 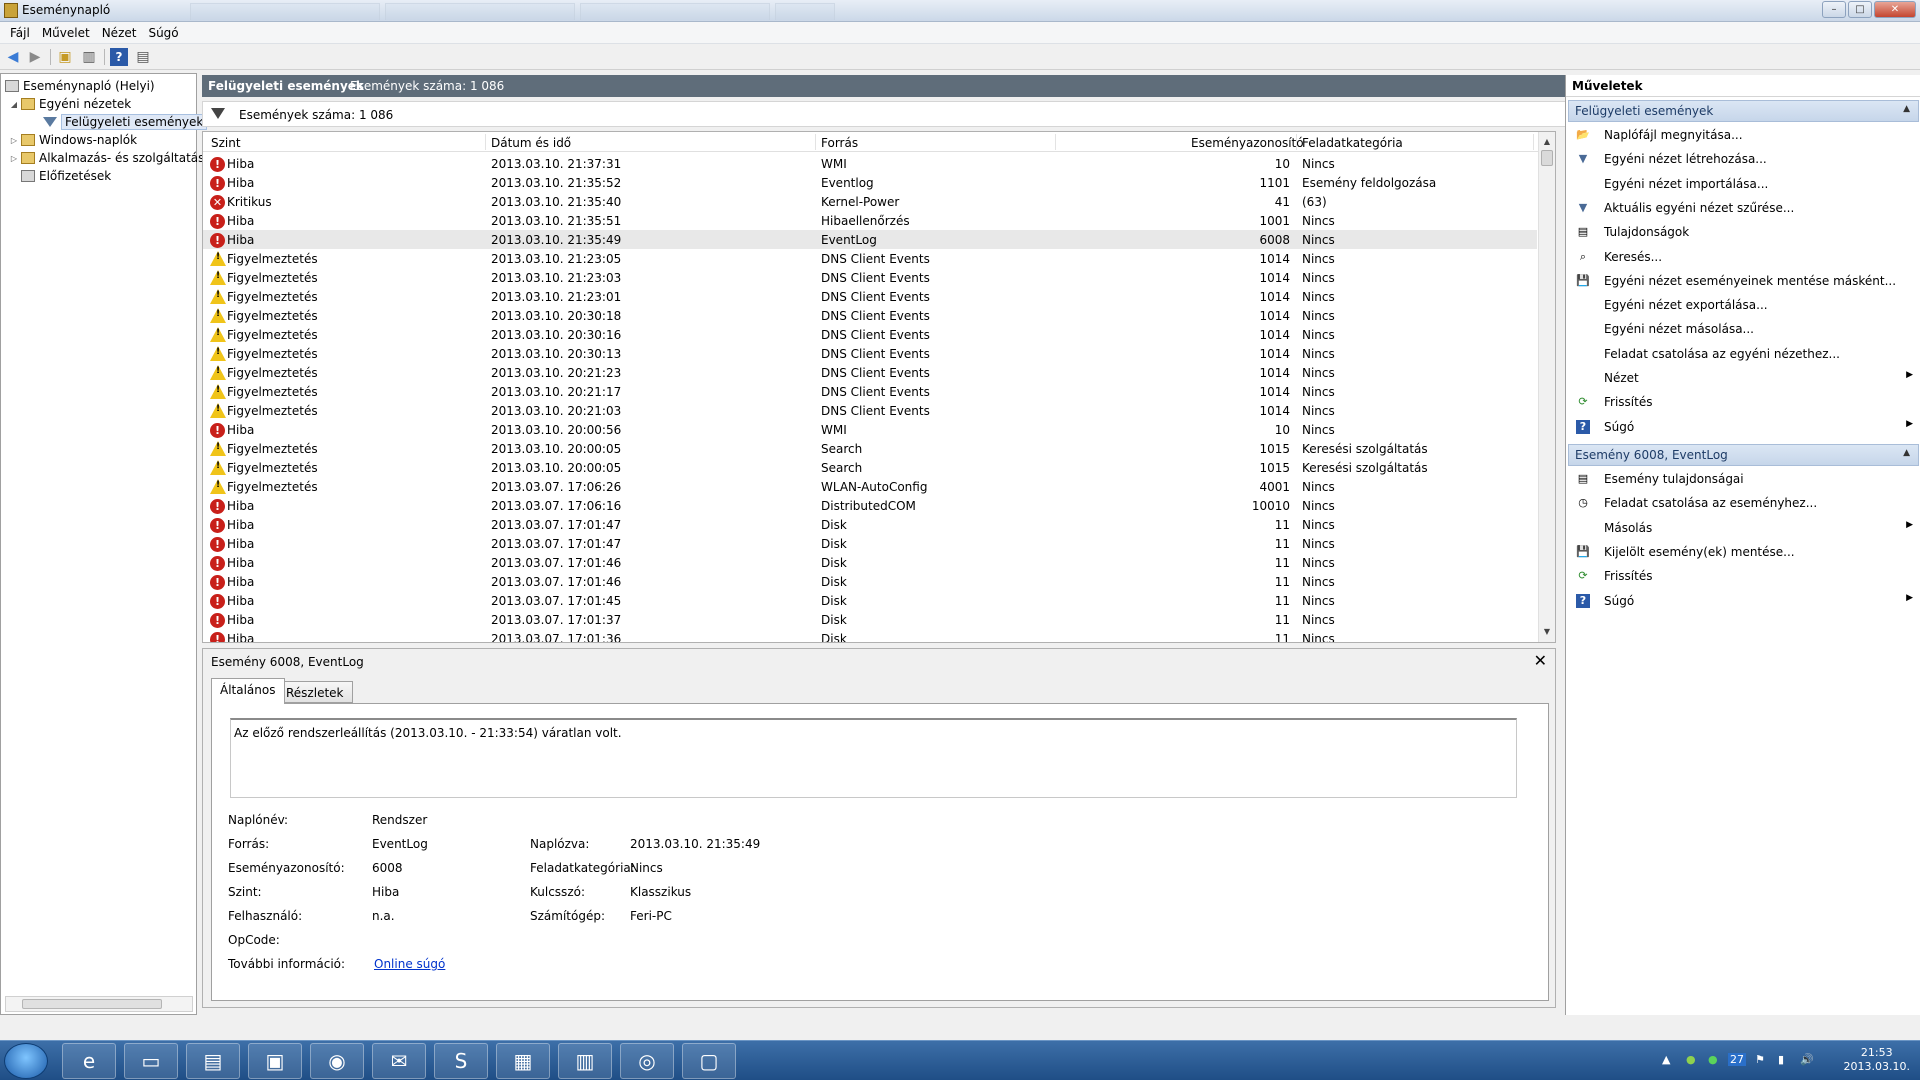 What do you see at coordinates (1547, 142) in the screenshot?
I see `scroll-up-icon: ▲` at bounding box center [1547, 142].